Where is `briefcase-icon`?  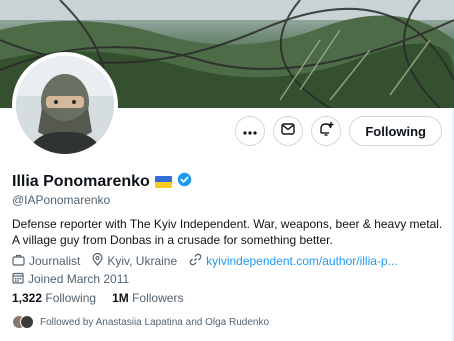
briefcase-icon is located at coordinates (18, 261).